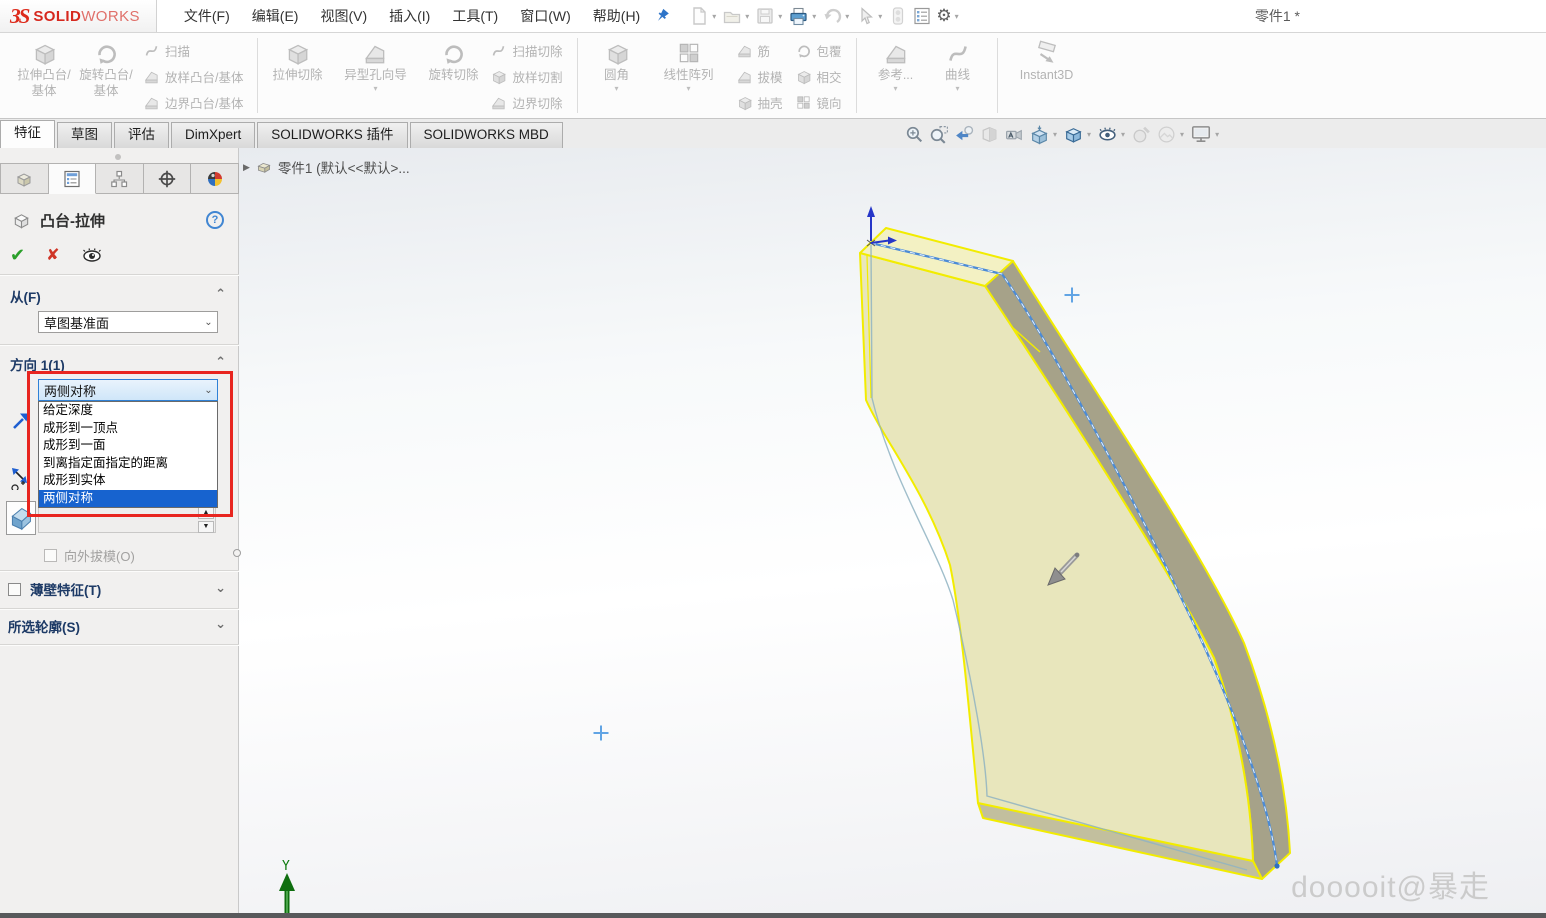  I want to click on new-caret: ▾, so click(714, 16).